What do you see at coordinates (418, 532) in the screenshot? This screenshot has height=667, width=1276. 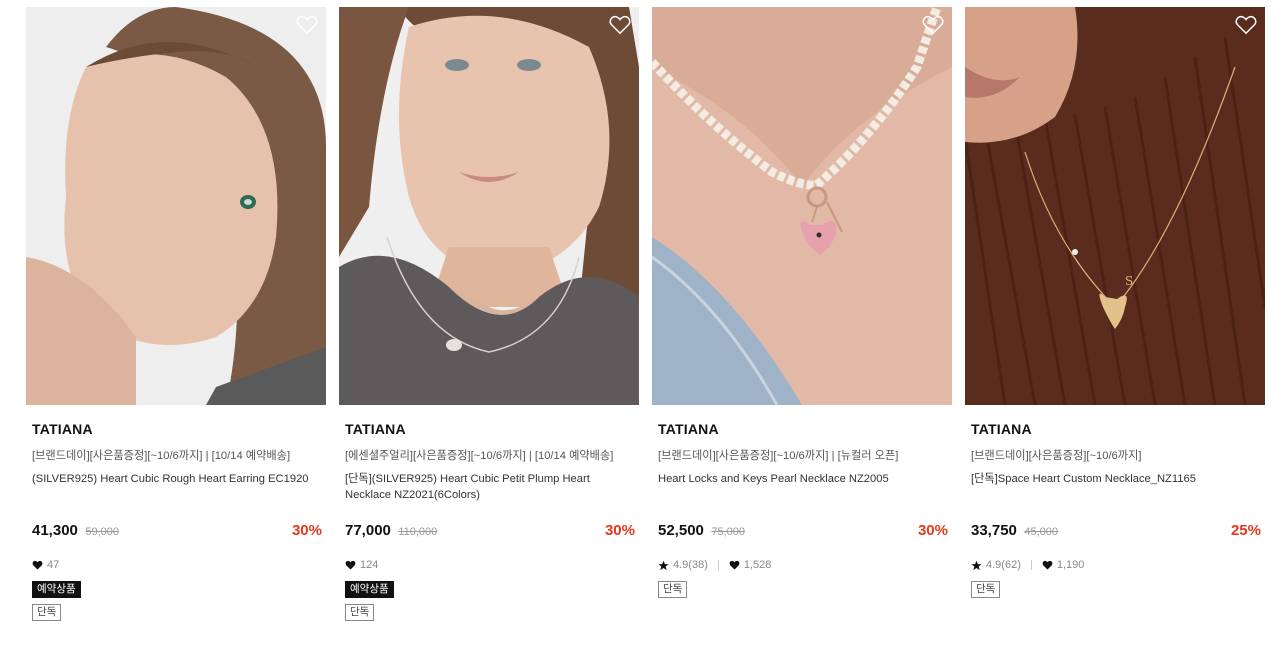 I see `original-price: 110,000` at bounding box center [418, 532].